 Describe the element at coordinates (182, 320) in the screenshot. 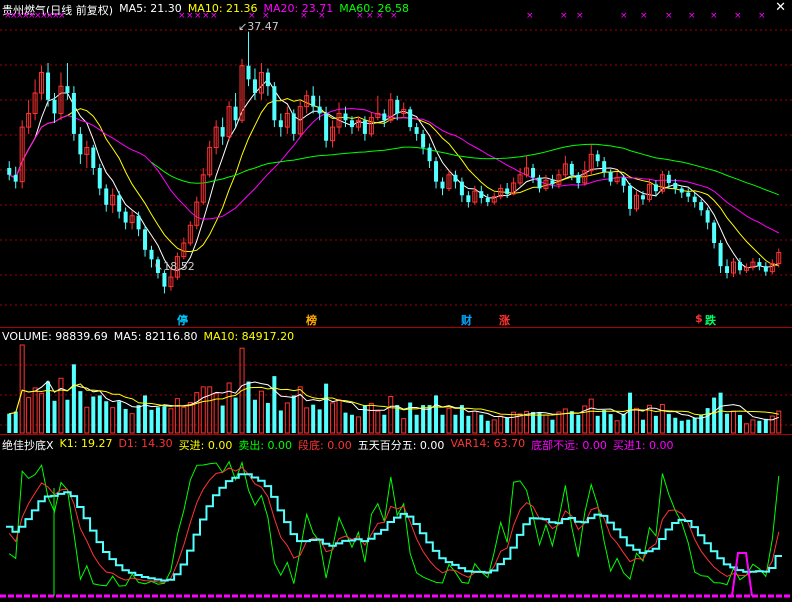

I see `event-marker-halt: 停` at that location.